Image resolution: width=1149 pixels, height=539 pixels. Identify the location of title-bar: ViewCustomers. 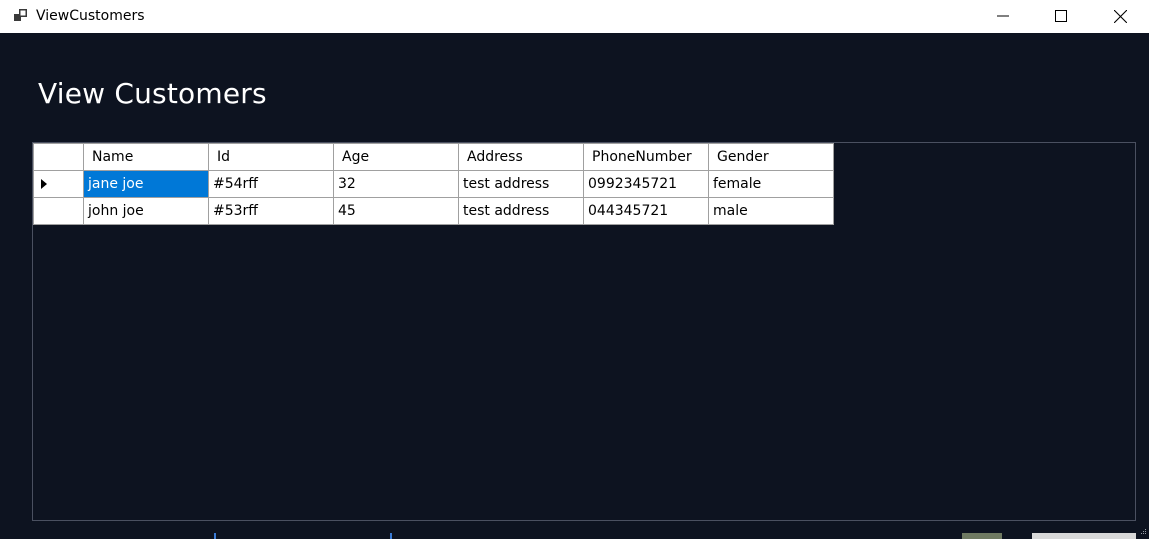
(574, 16).